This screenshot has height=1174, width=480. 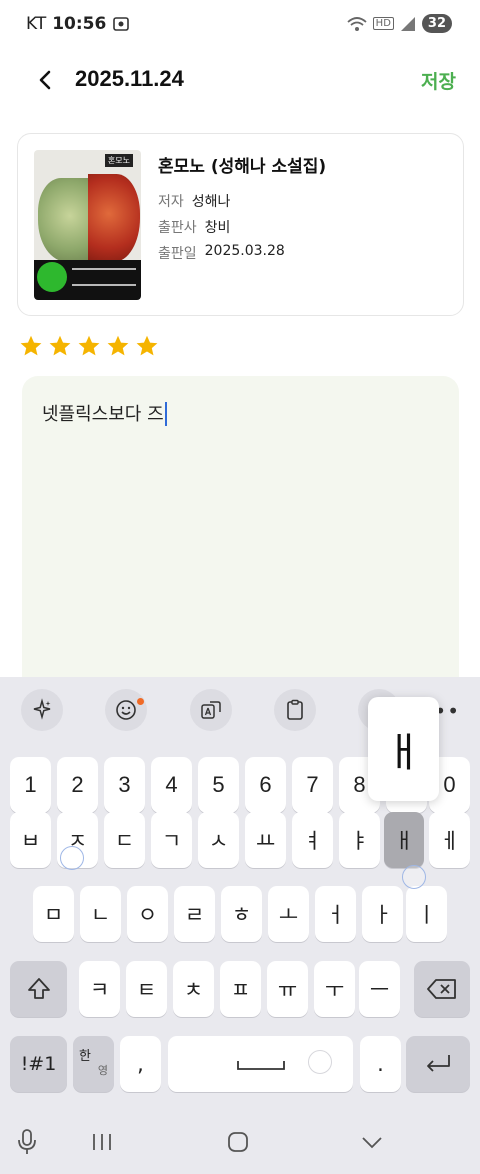 What do you see at coordinates (449, 840) in the screenshot?
I see `key-e: ㅔ` at bounding box center [449, 840].